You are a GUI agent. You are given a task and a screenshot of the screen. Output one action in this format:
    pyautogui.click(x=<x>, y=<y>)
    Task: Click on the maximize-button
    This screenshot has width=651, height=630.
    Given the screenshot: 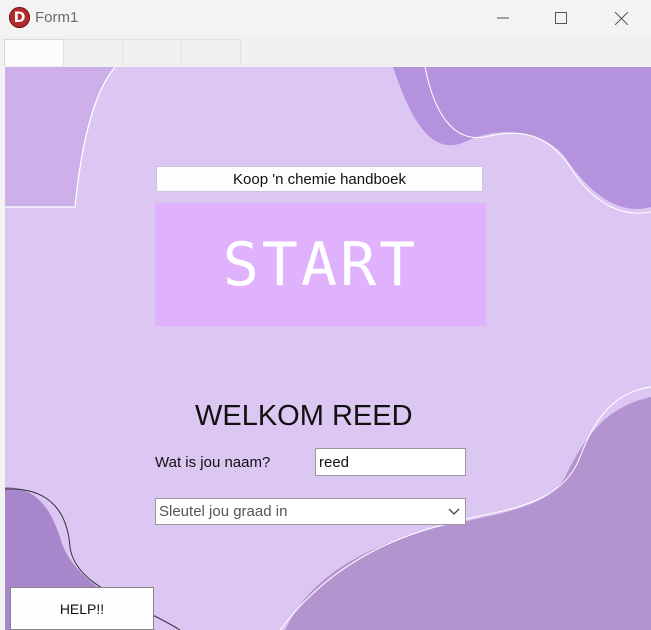 What is the action you would take?
    pyautogui.click(x=561, y=18)
    